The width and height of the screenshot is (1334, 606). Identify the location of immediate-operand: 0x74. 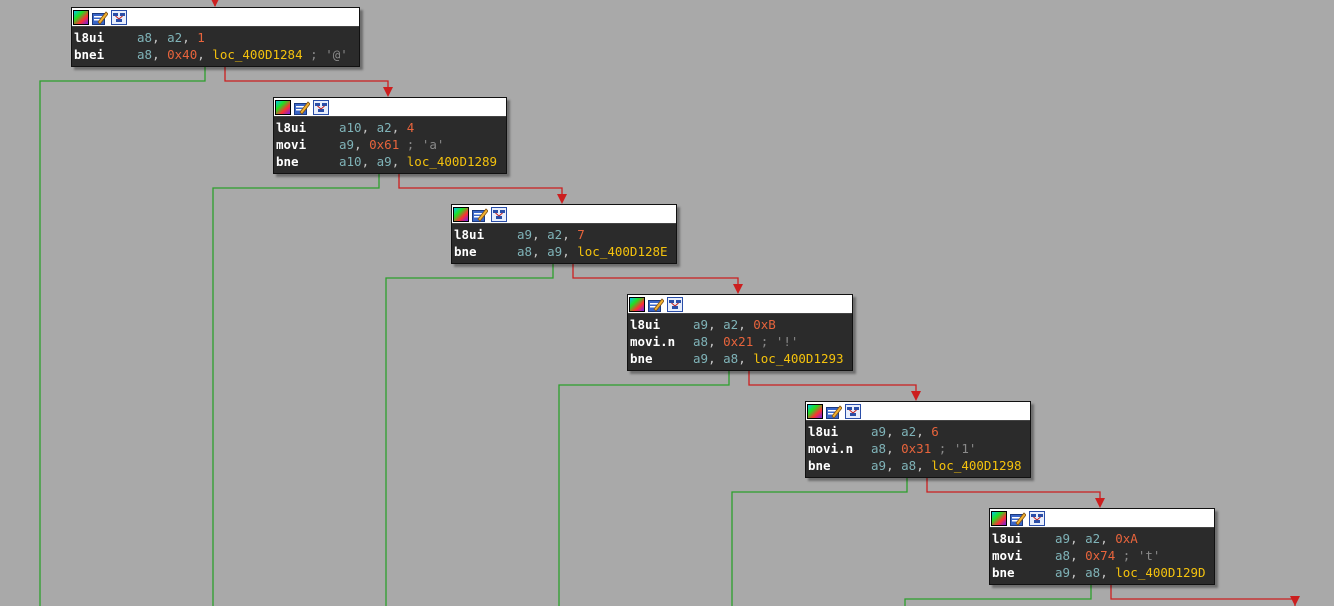
(1100, 555).